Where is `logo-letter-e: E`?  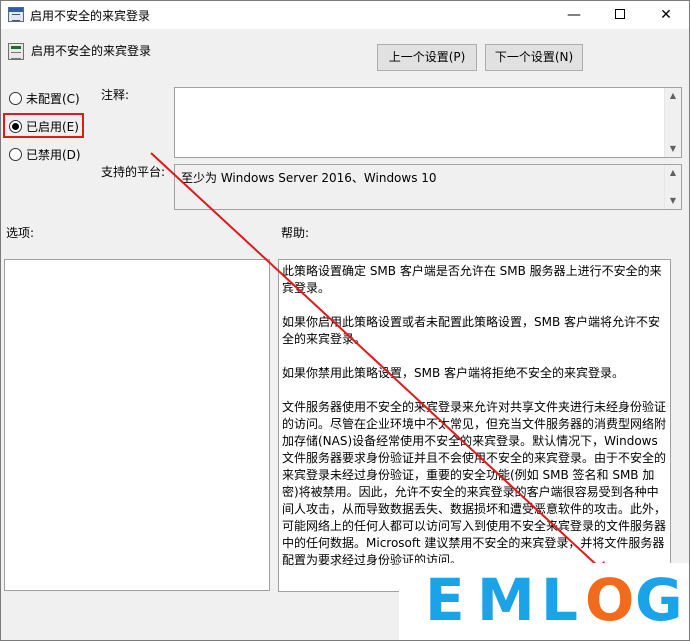
logo-letter-e: E is located at coordinates (445, 600).